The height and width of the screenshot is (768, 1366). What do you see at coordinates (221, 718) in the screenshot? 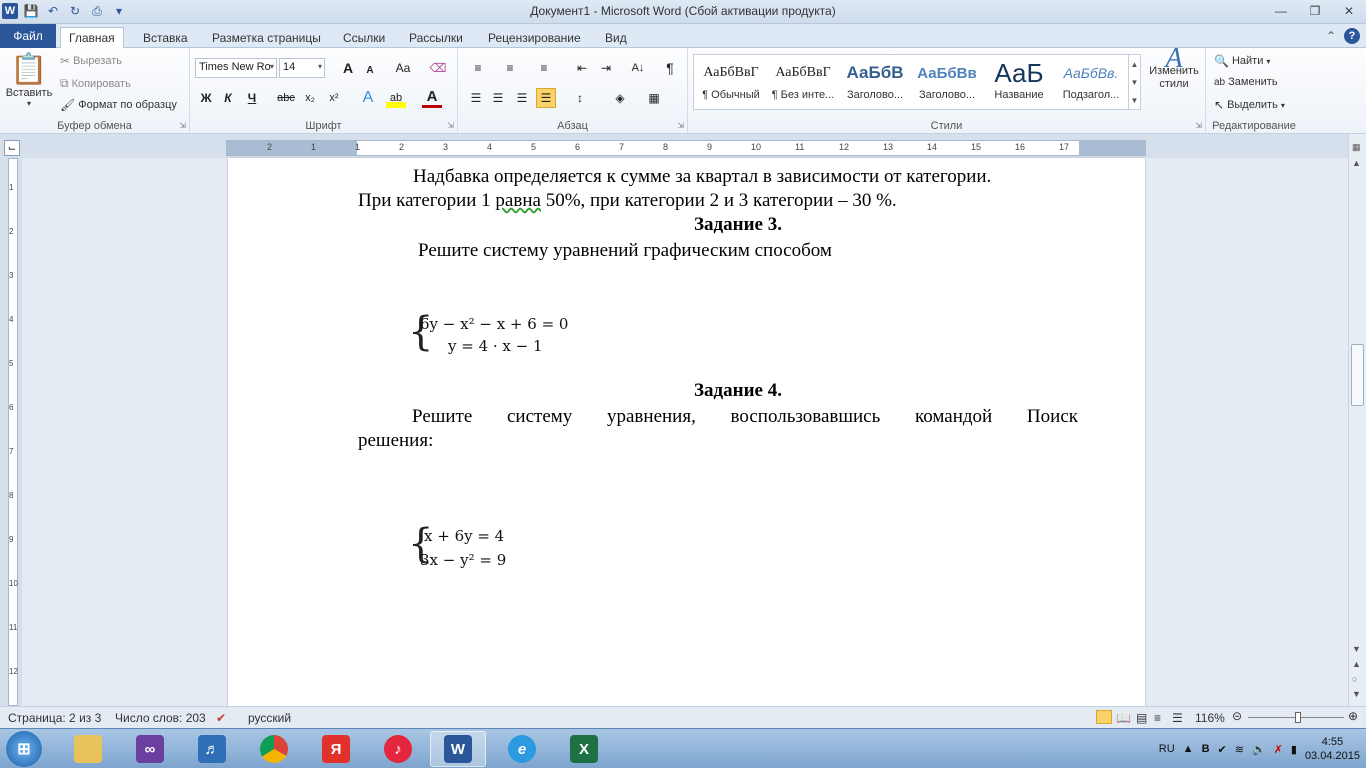
I see `proofing-icon: ✔` at bounding box center [221, 718].